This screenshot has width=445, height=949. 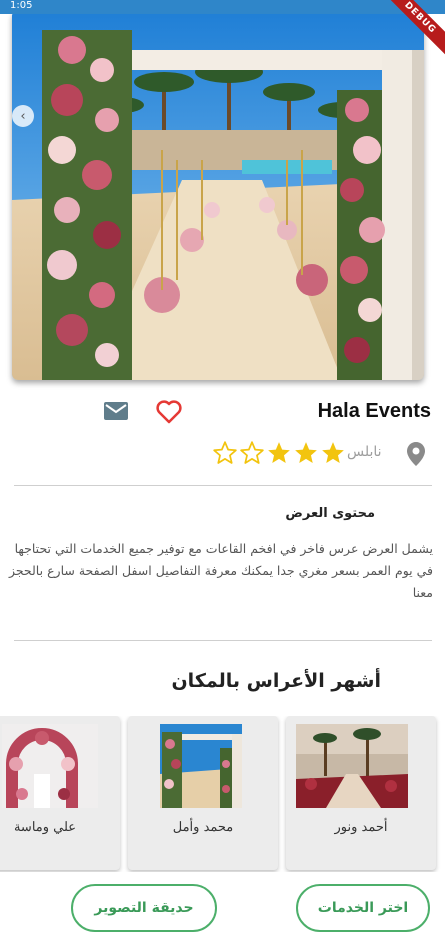 What do you see at coordinates (222, 415) in the screenshot?
I see `venue-title-row: Hala Events` at bounding box center [222, 415].